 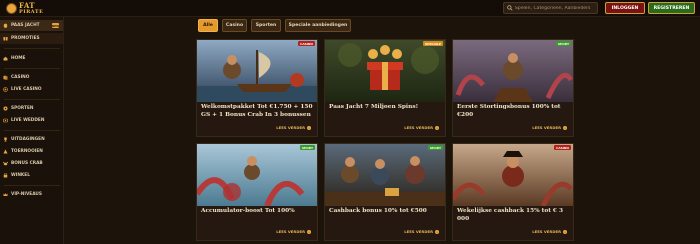 I want to click on egg-icon, so click(x=5, y=25).